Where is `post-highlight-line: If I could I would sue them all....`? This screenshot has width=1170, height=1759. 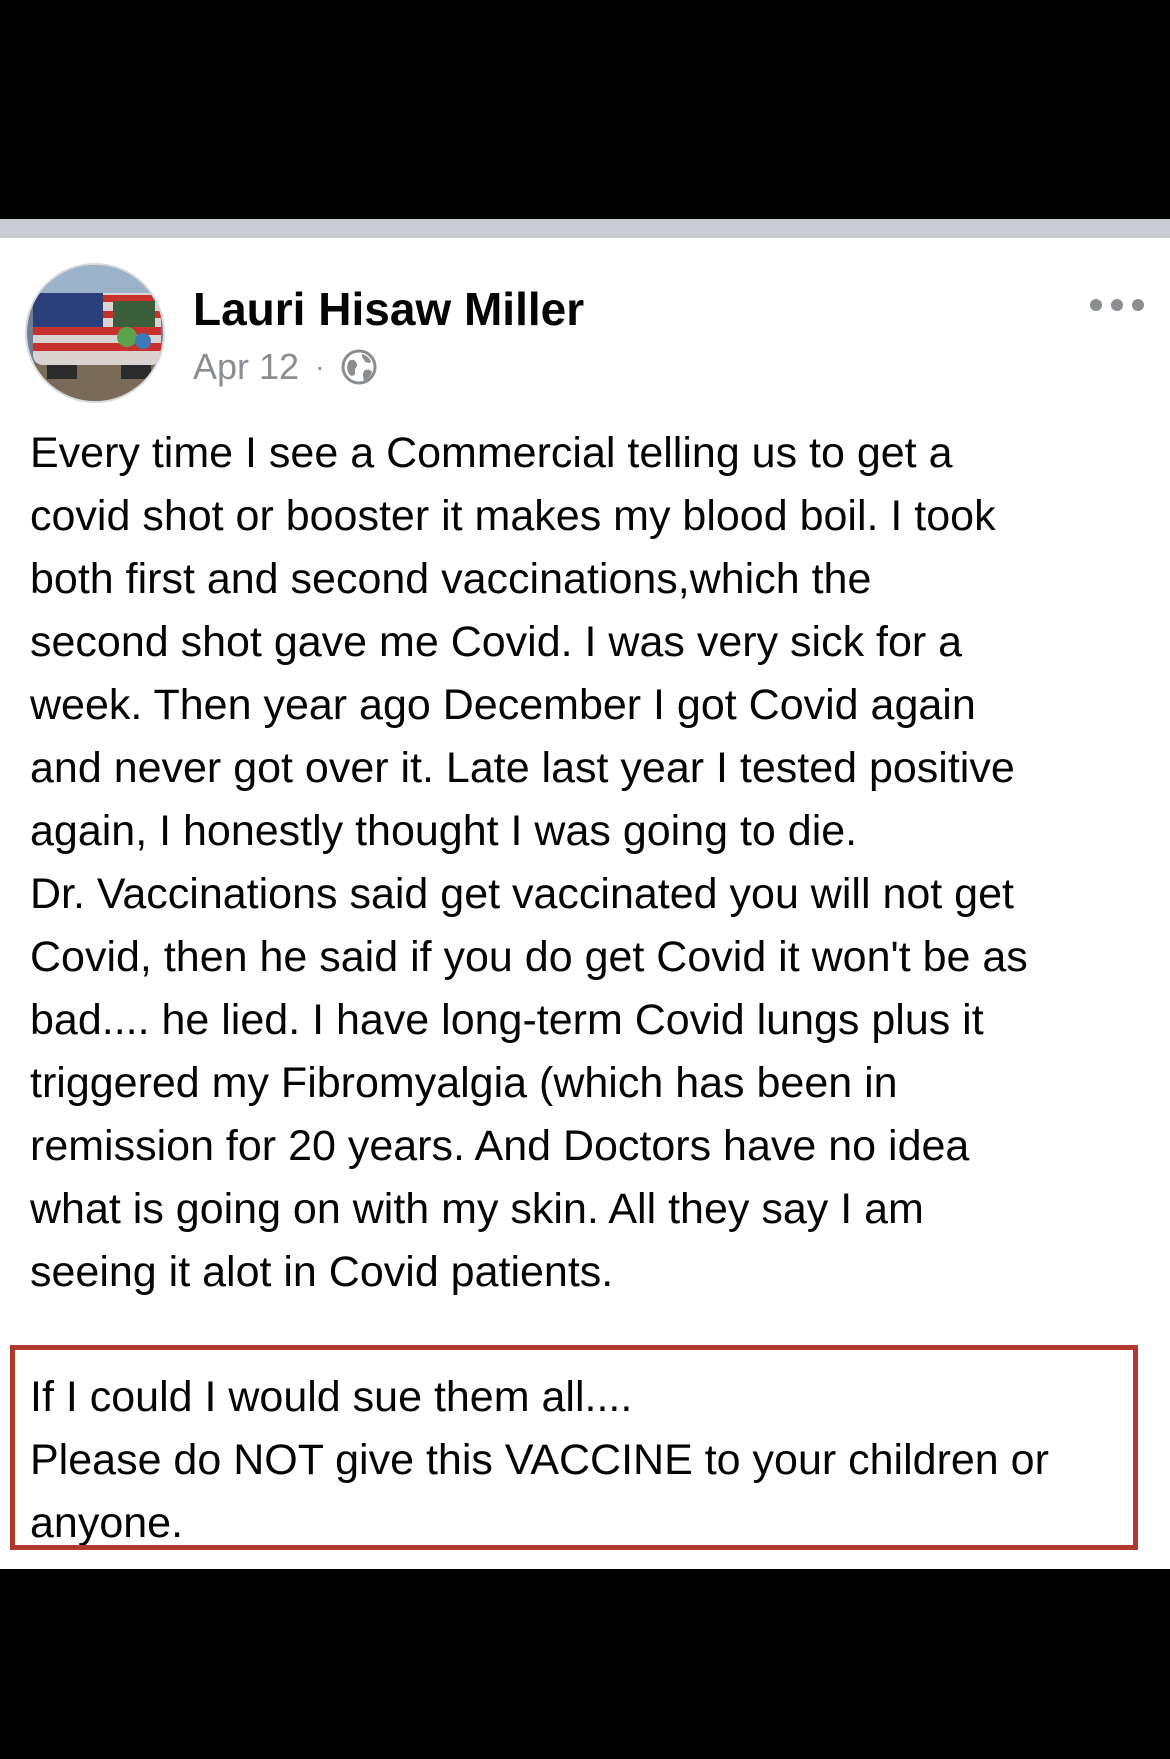
post-highlight-line: If I could I would sue them all.... is located at coordinates (331, 1397).